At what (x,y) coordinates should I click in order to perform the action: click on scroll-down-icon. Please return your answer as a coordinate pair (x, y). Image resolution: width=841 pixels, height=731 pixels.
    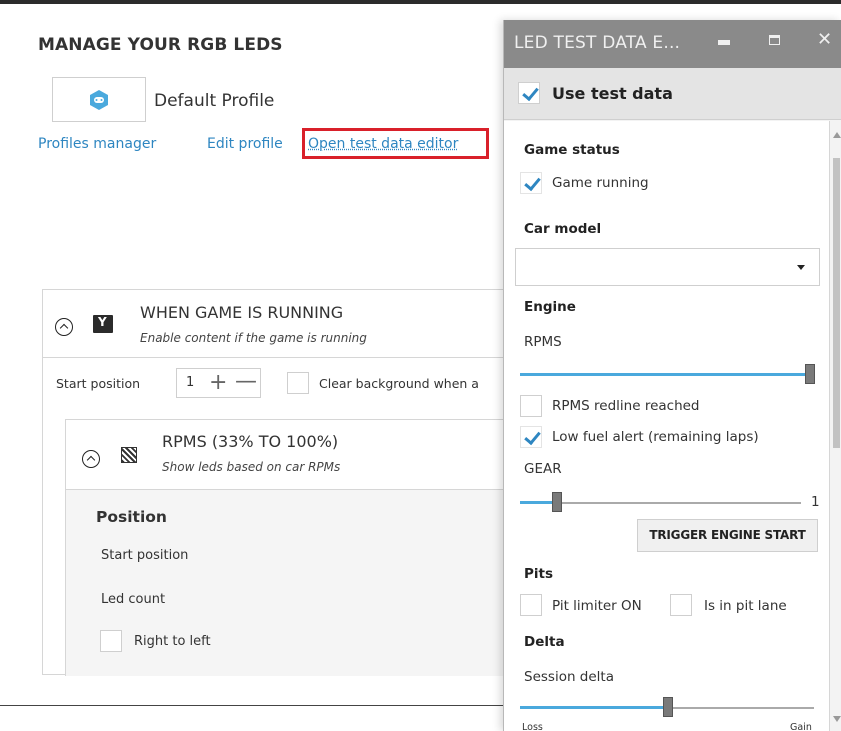
    Looking at the image, I should click on (837, 719).